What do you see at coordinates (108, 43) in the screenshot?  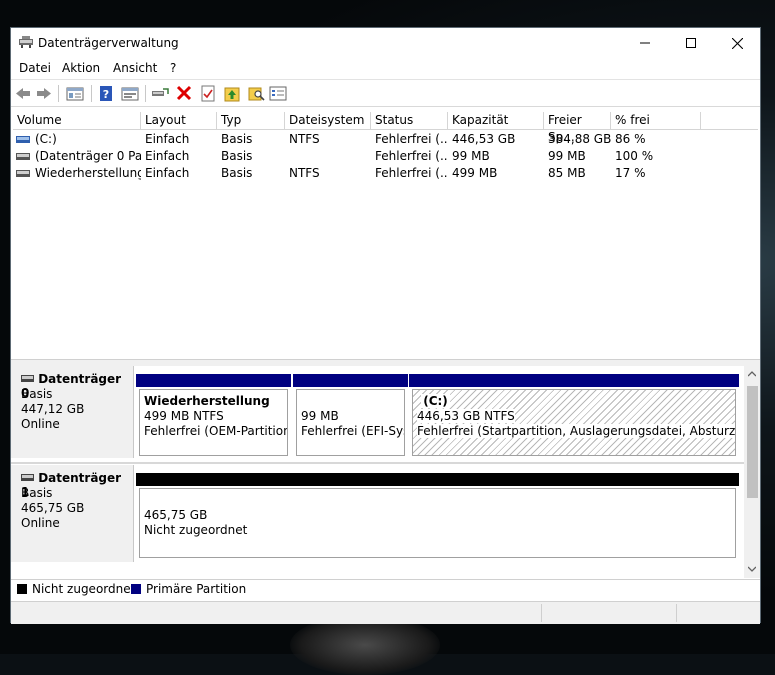 I see `window-title: Datenträgerverwaltung` at bounding box center [108, 43].